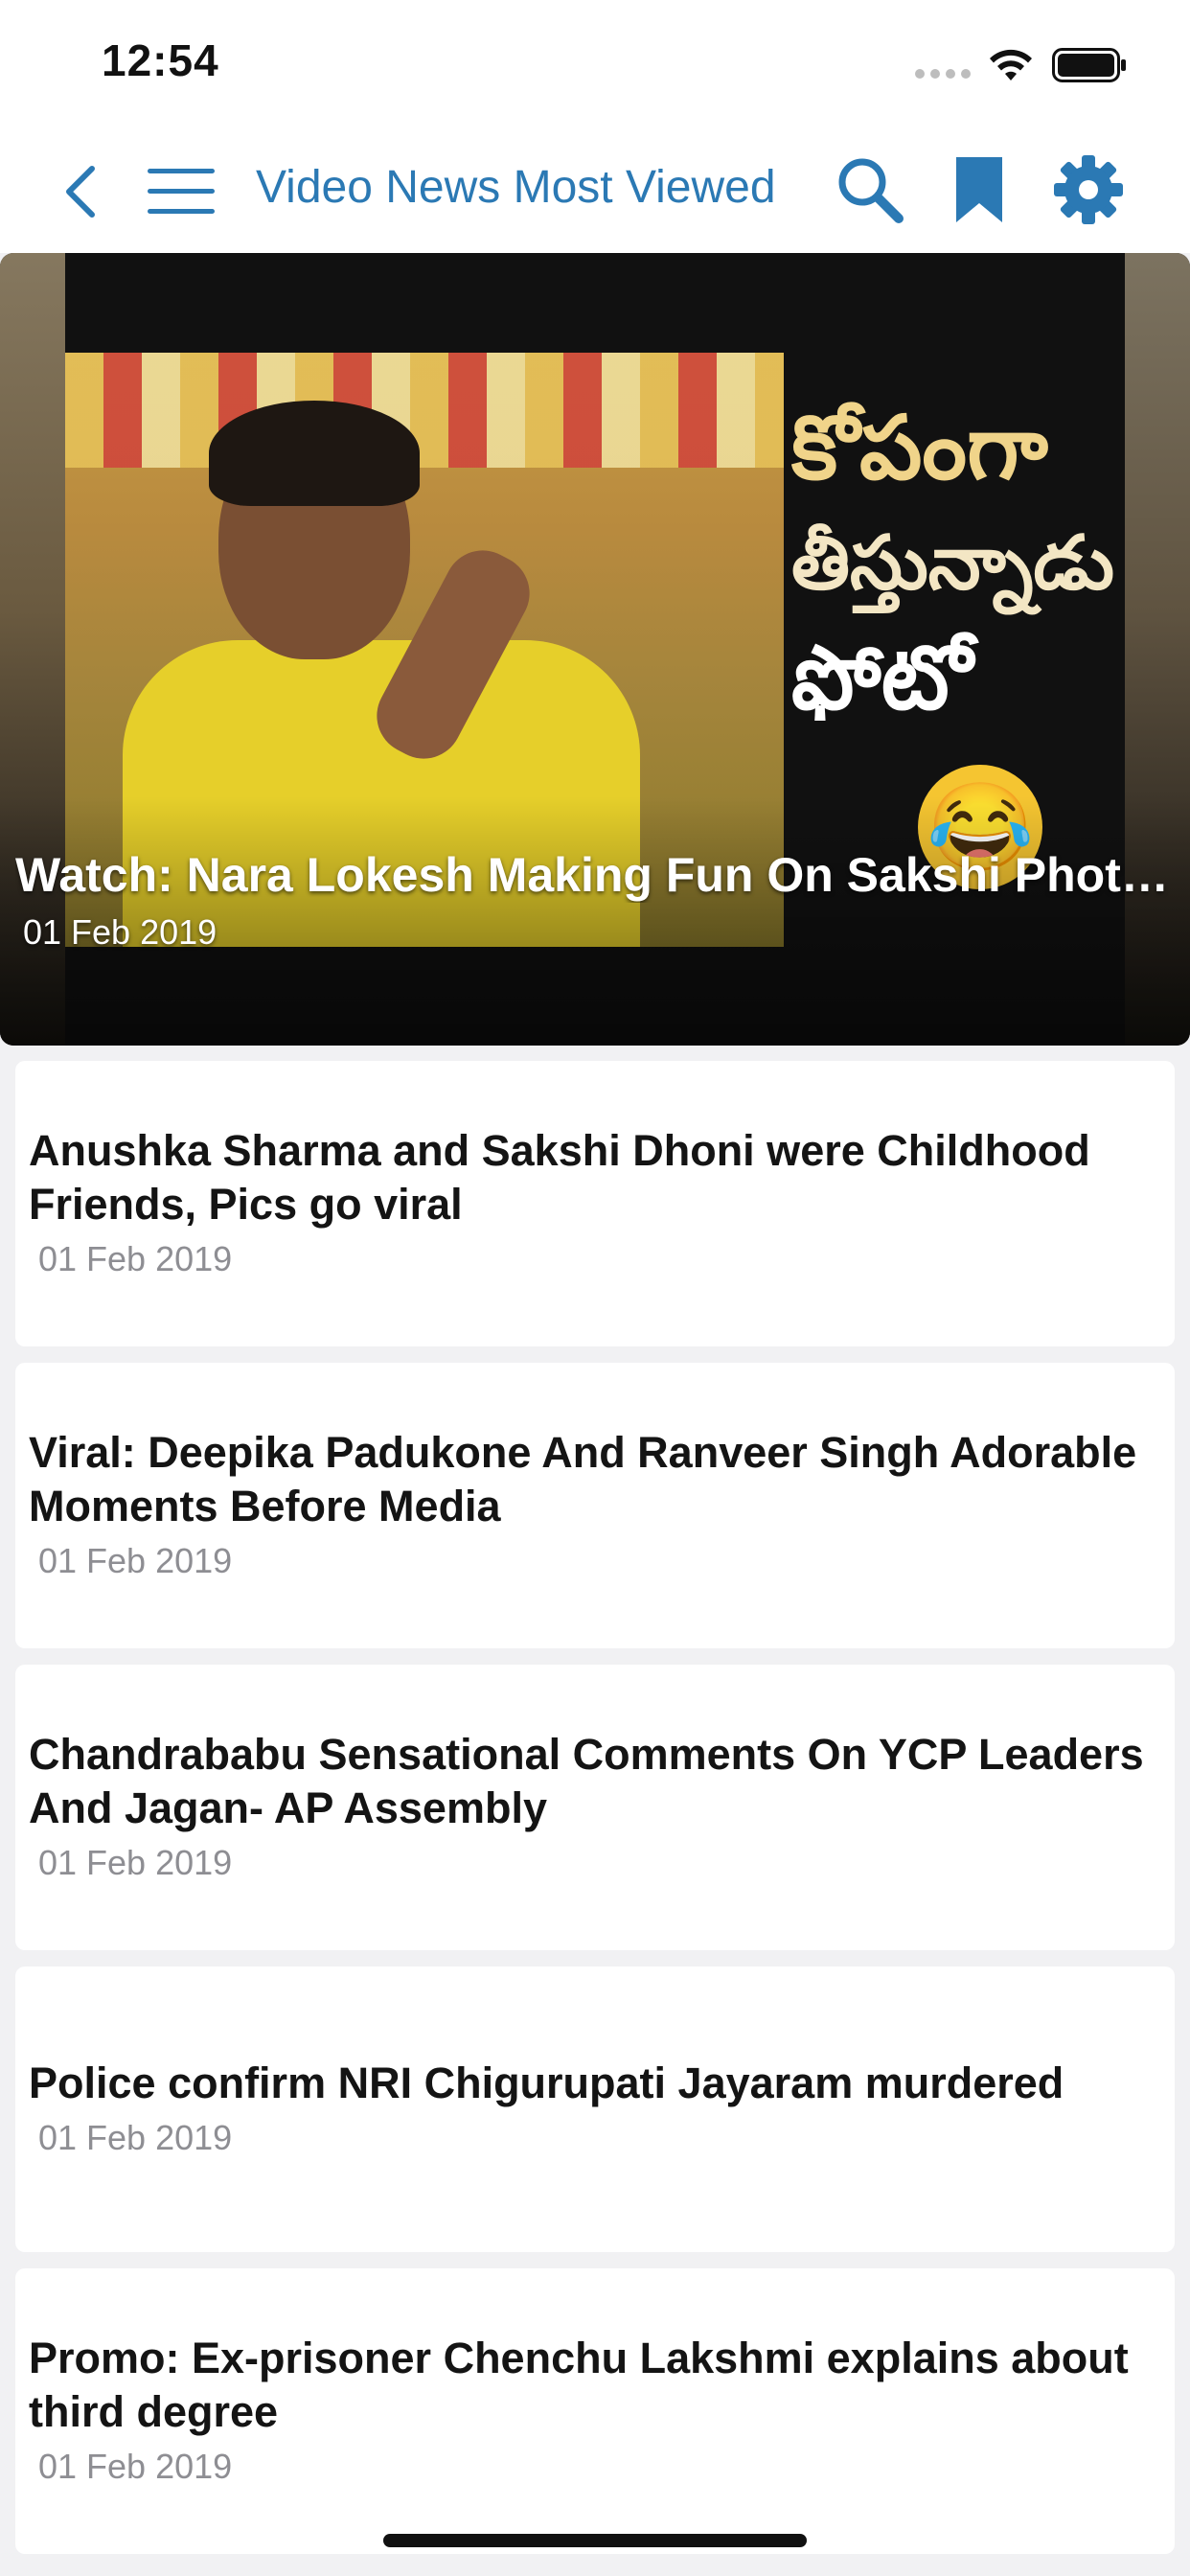  What do you see at coordinates (1089, 189) in the screenshot?
I see `gear-icon` at bounding box center [1089, 189].